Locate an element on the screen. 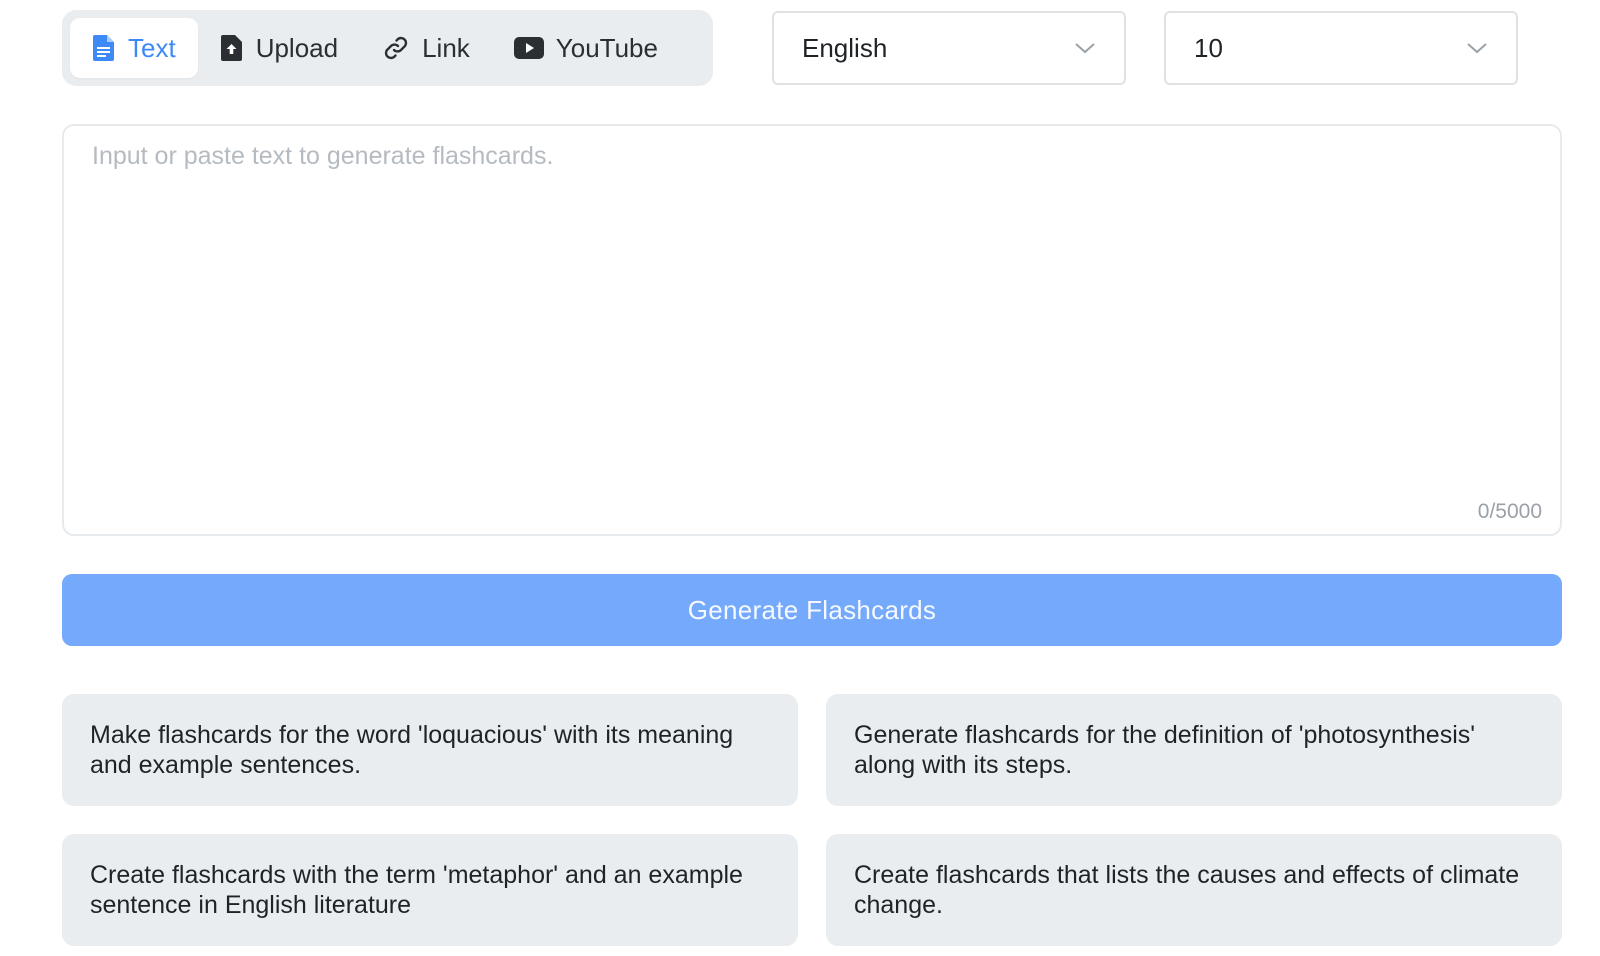 This screenshot has width=1600, height=956. youtube-icon is located at coordinates (528, 48).